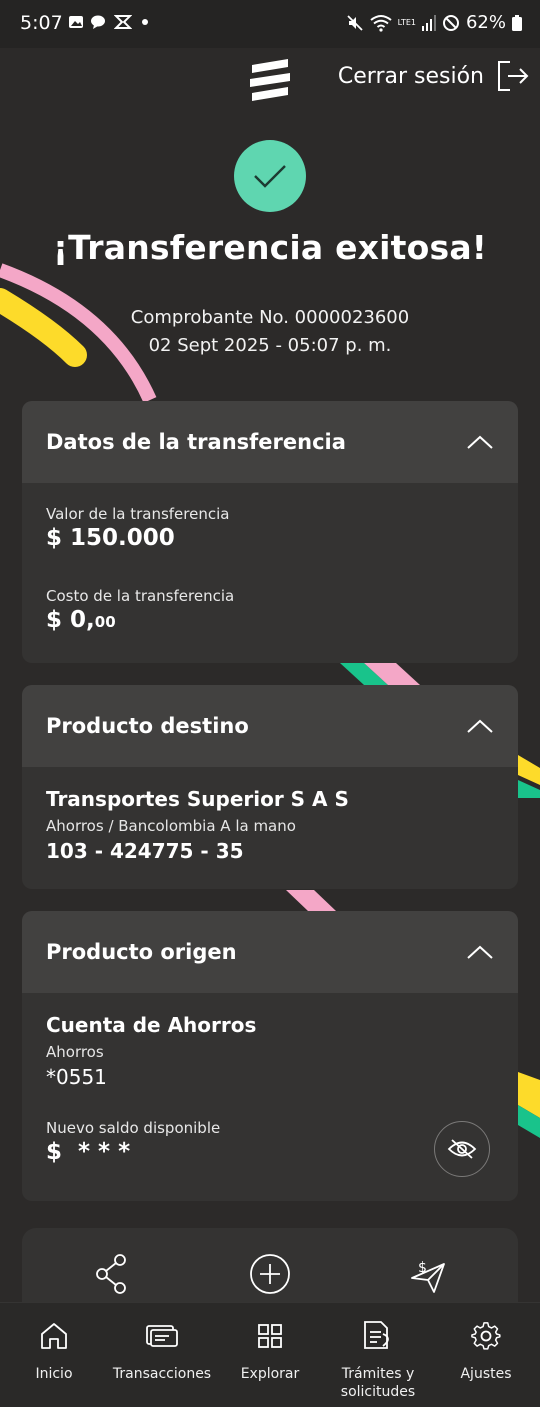 Image resolution: width=540 pixels, height=1407 pixels. Describe the element at coordinates (98, 22) in the screenshot. I see `chat-icon` at that location.